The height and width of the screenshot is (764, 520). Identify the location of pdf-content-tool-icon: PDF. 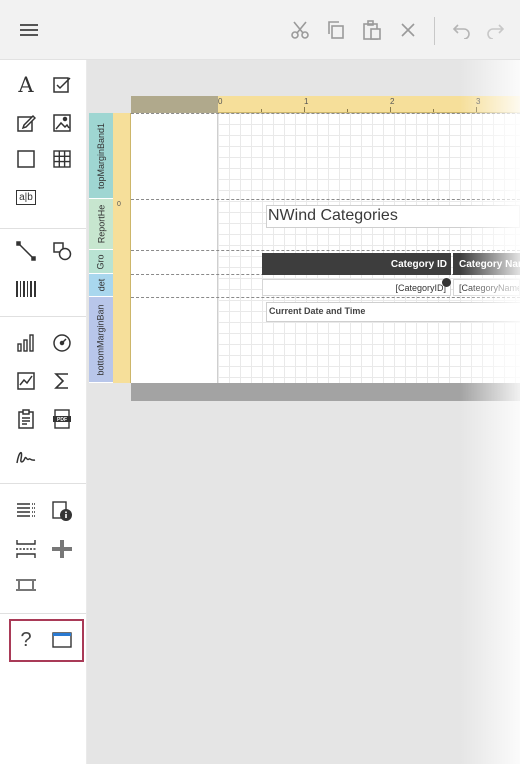
(62, 419).